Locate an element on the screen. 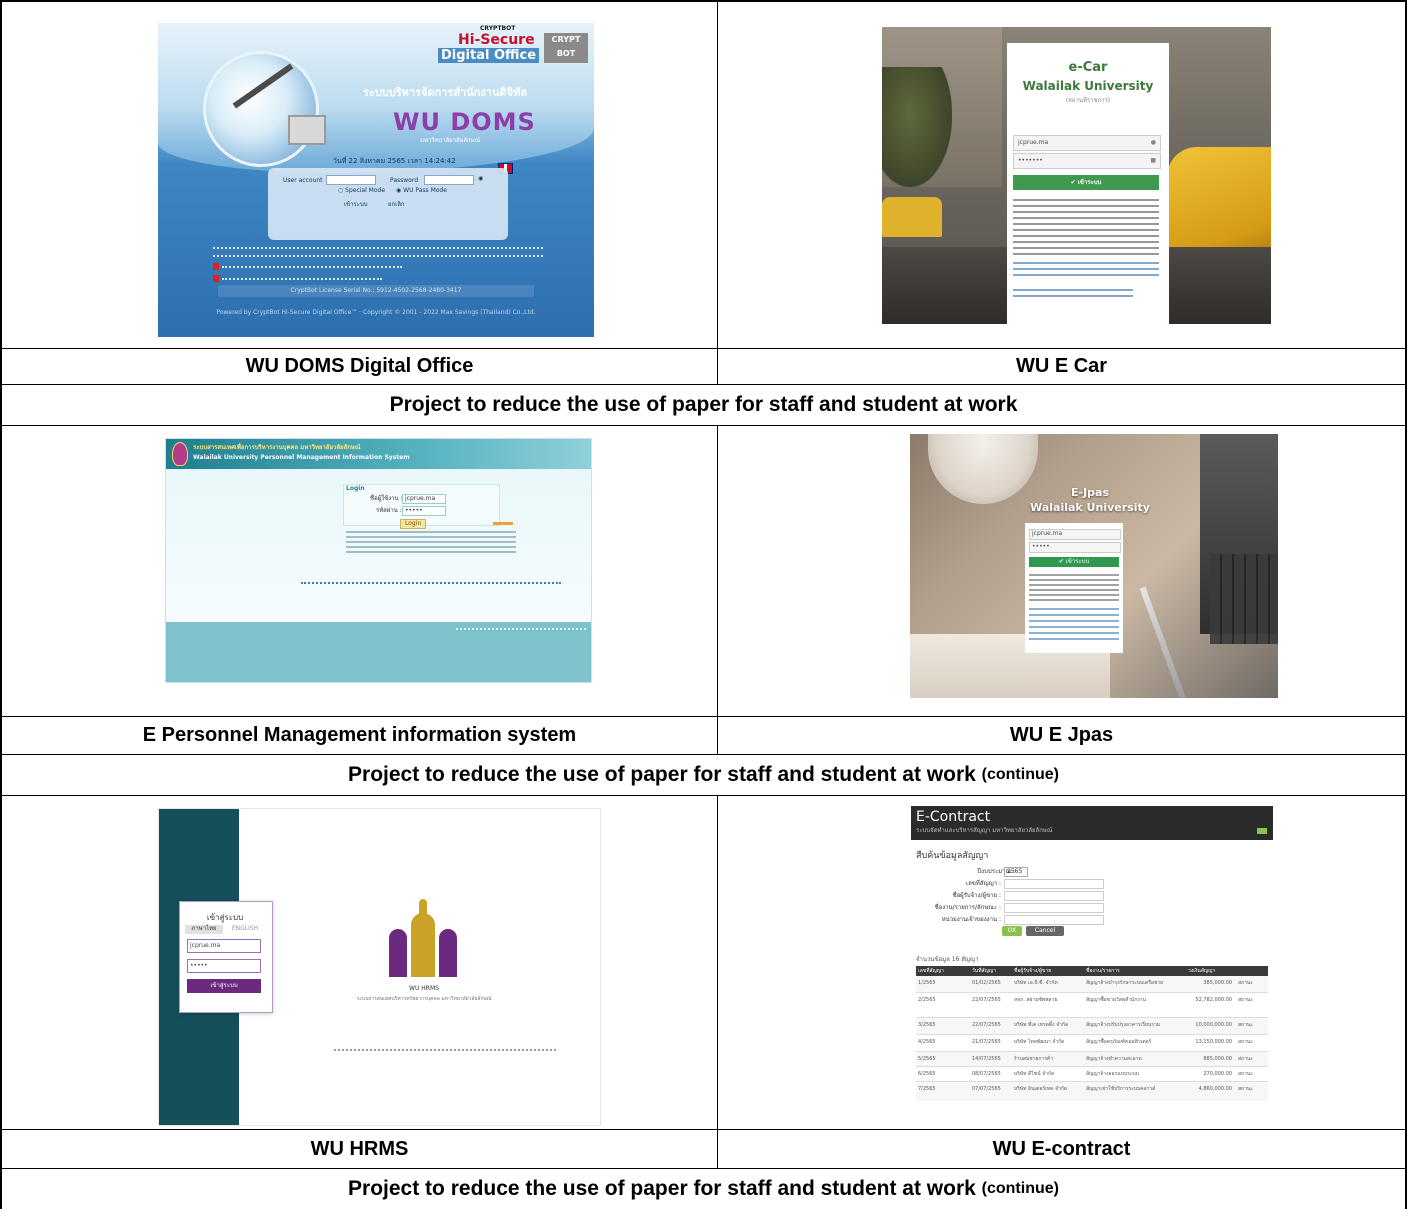  ejpas-pass-input: ••••• is located at coordinates (1075, 547).